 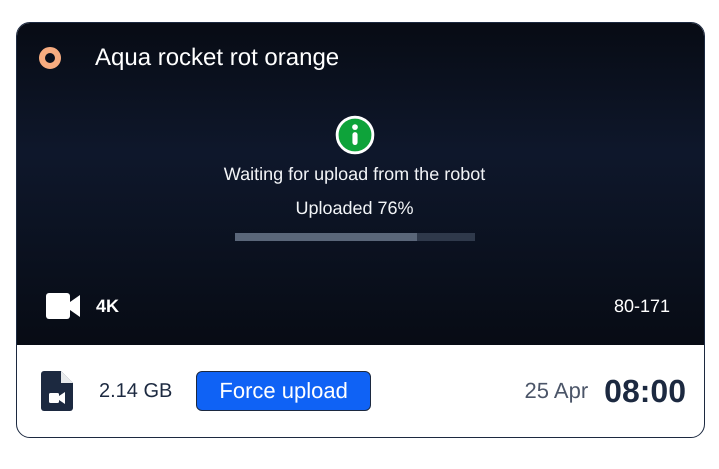 I want to click on time-label: 08:00, so click(x=645, y=391).